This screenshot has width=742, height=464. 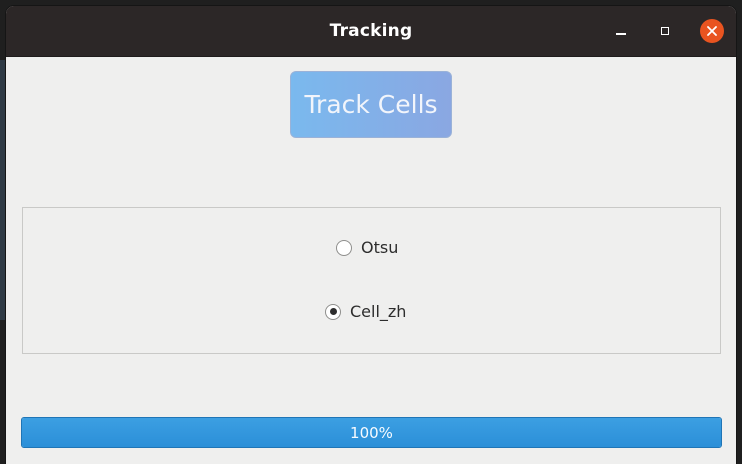 I want to click on progress-text: 100%, so click(x=371, y=433).